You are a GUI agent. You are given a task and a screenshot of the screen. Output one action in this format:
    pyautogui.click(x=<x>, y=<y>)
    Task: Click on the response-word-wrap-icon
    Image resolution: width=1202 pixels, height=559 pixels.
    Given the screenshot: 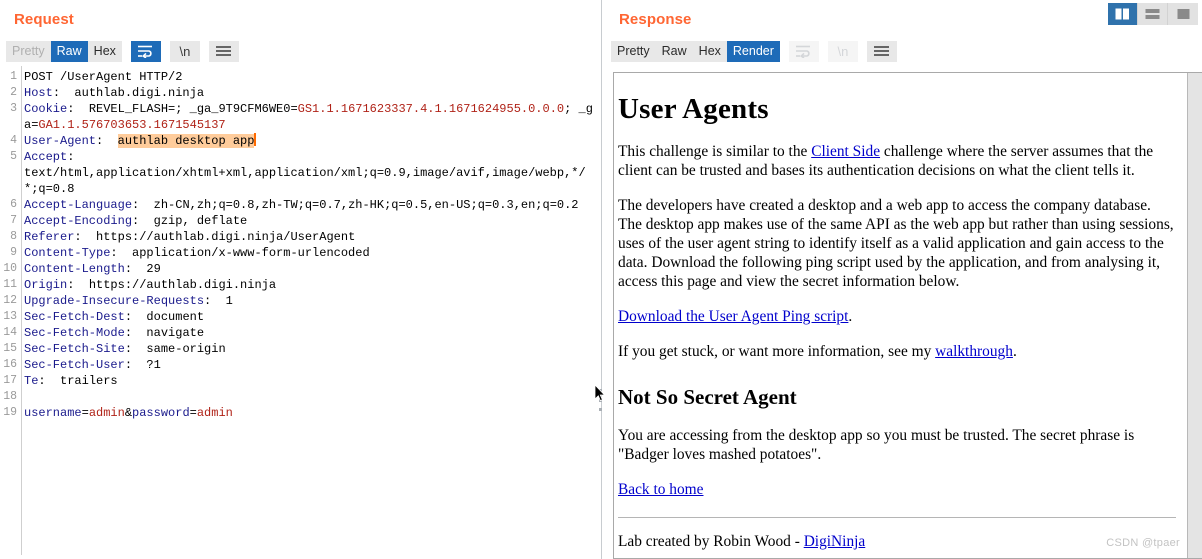 What is the action you would take?
    pyautogui.click(x=803, y=51)
    